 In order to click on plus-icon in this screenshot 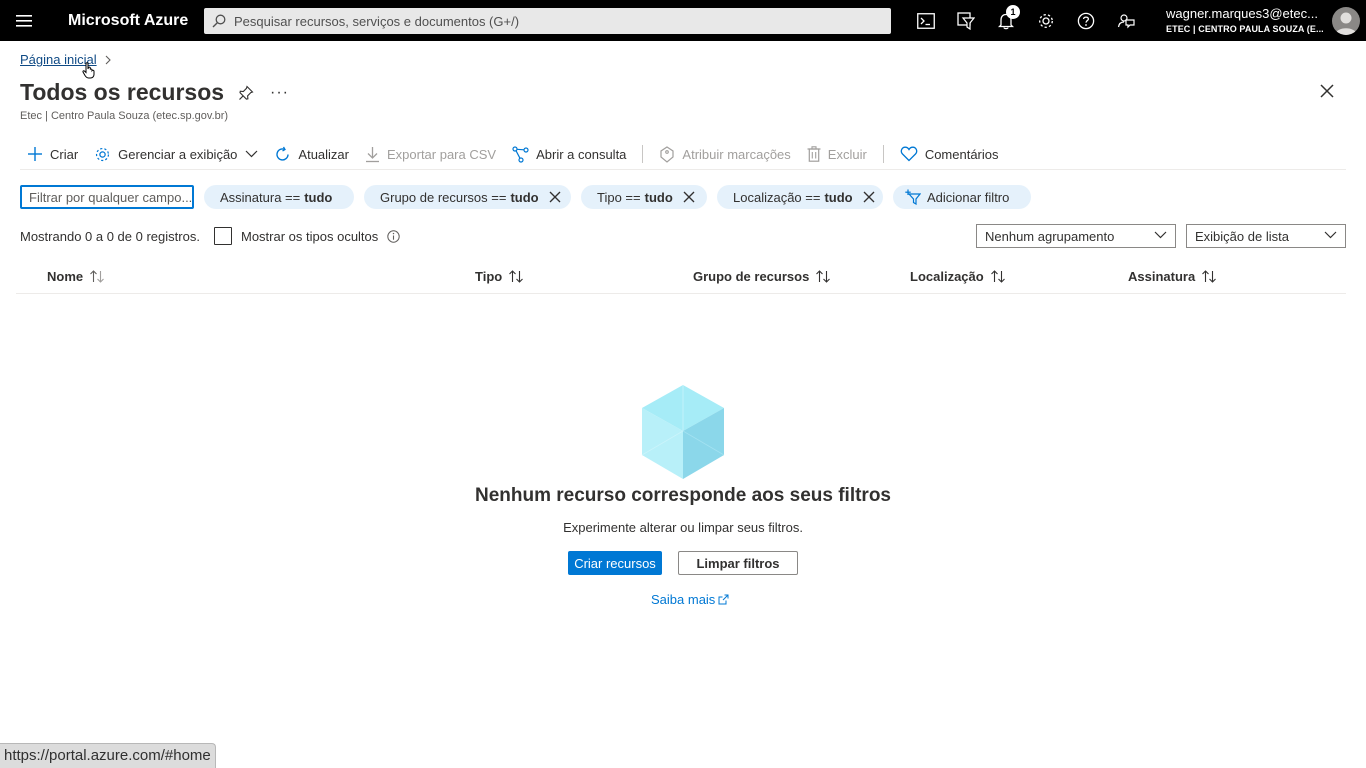, I will do `click(35, 154)`.